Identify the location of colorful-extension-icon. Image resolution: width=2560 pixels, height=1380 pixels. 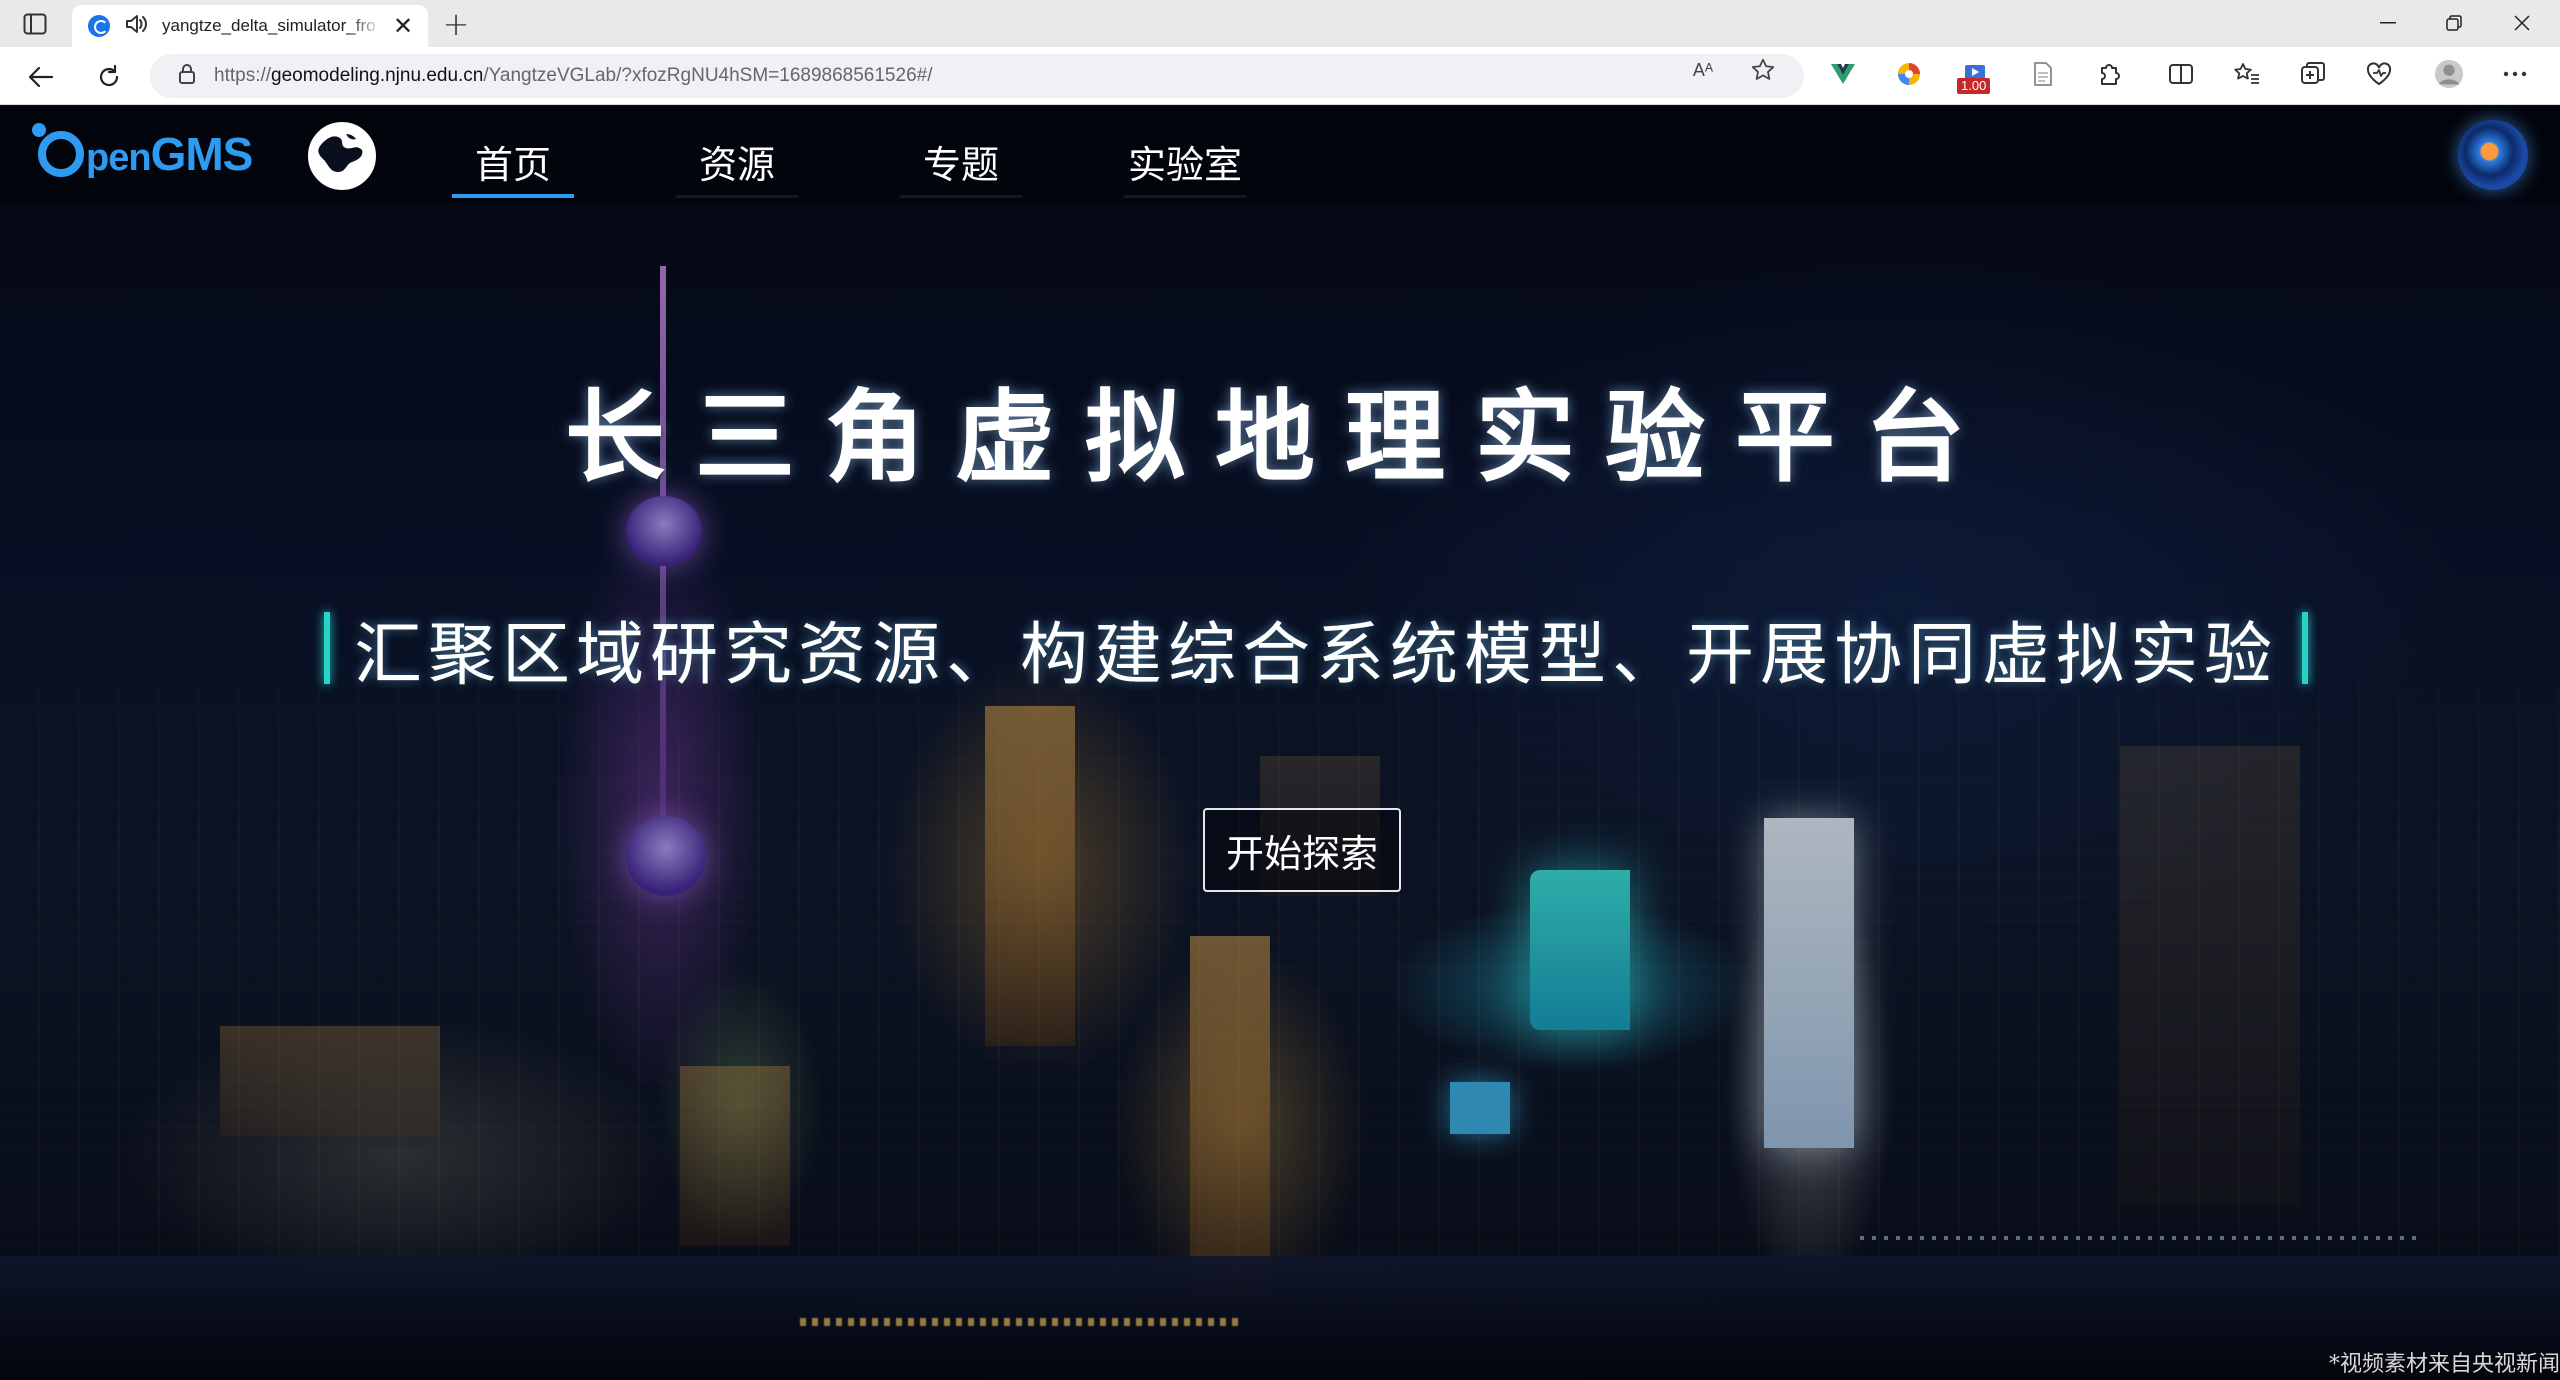
(1909, 74).